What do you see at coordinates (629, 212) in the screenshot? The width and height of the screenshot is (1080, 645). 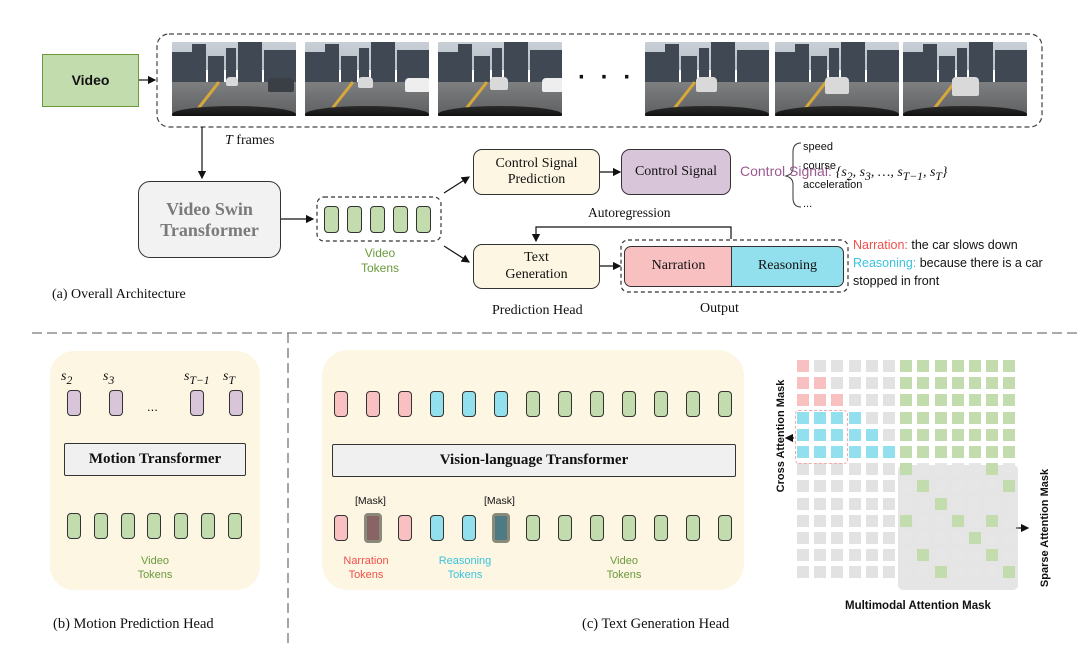 I see `autoregression-label: Autoregression` at bounding box center [629, 212].